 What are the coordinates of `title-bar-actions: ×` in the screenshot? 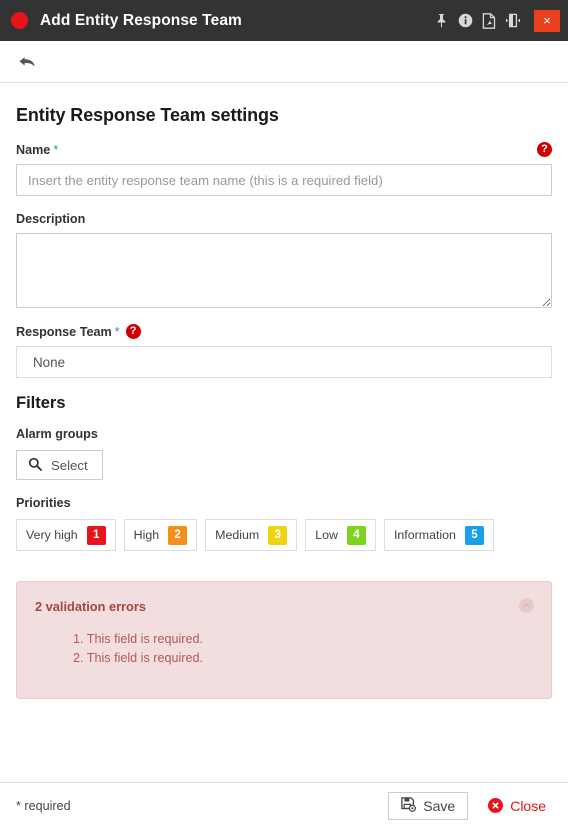 It's located at (498, 20).